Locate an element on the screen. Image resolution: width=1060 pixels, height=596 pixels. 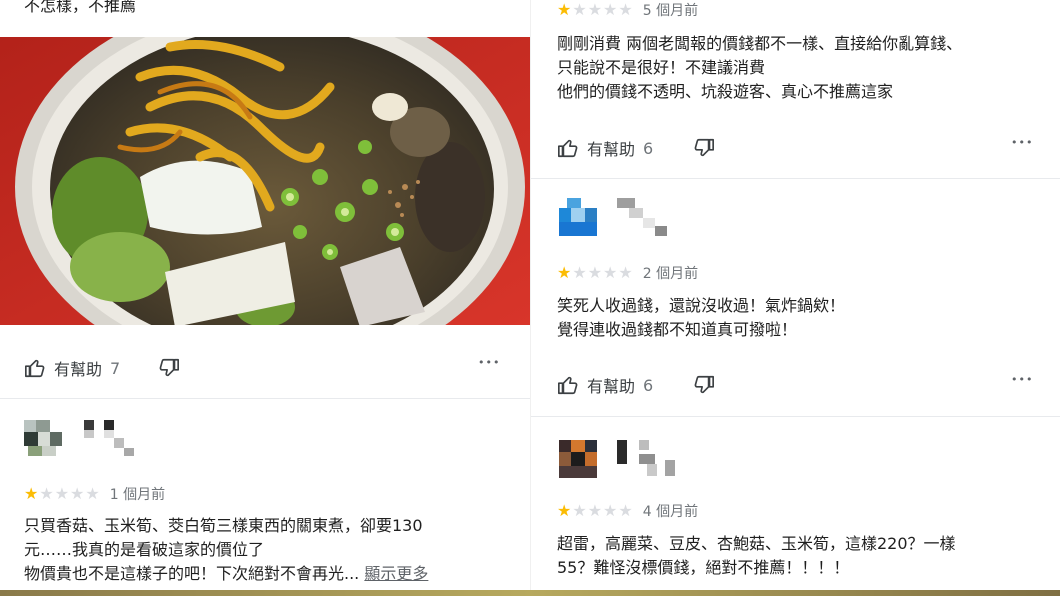
review-text-line: 元……我真的是看破這家的價位了 is located at coordinates (144, 549).